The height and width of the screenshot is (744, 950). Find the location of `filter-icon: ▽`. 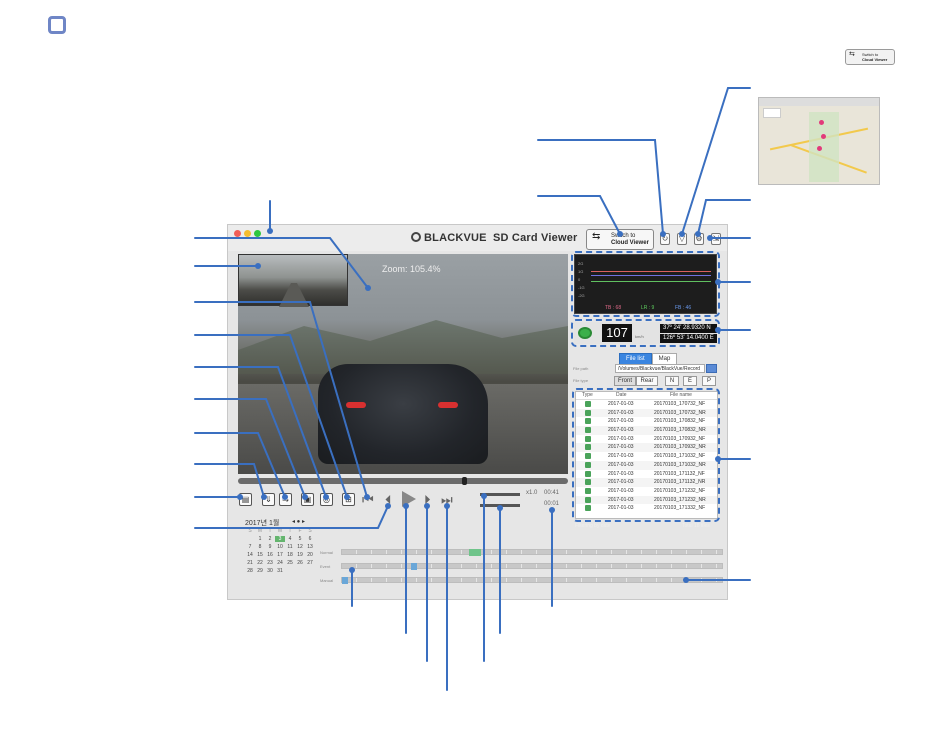

filter-icon: ▽ is located at coordinates (682, 239).